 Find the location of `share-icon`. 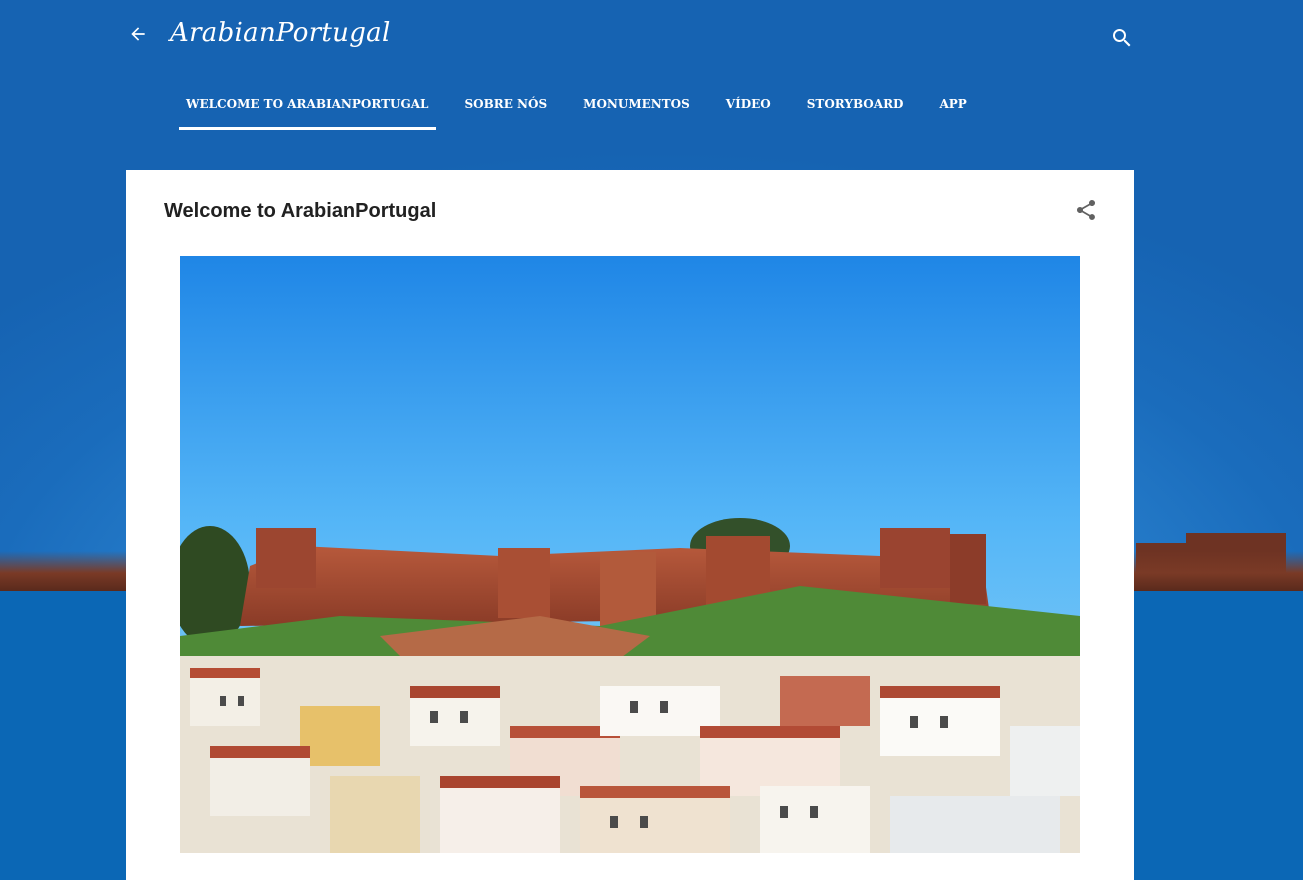

share-icon is located at coordinates (1086, 212).